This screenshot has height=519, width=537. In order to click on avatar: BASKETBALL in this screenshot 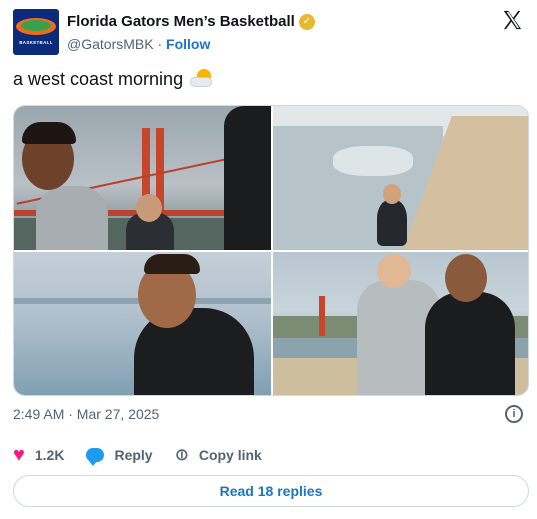, I will do `click(36, 32)`.